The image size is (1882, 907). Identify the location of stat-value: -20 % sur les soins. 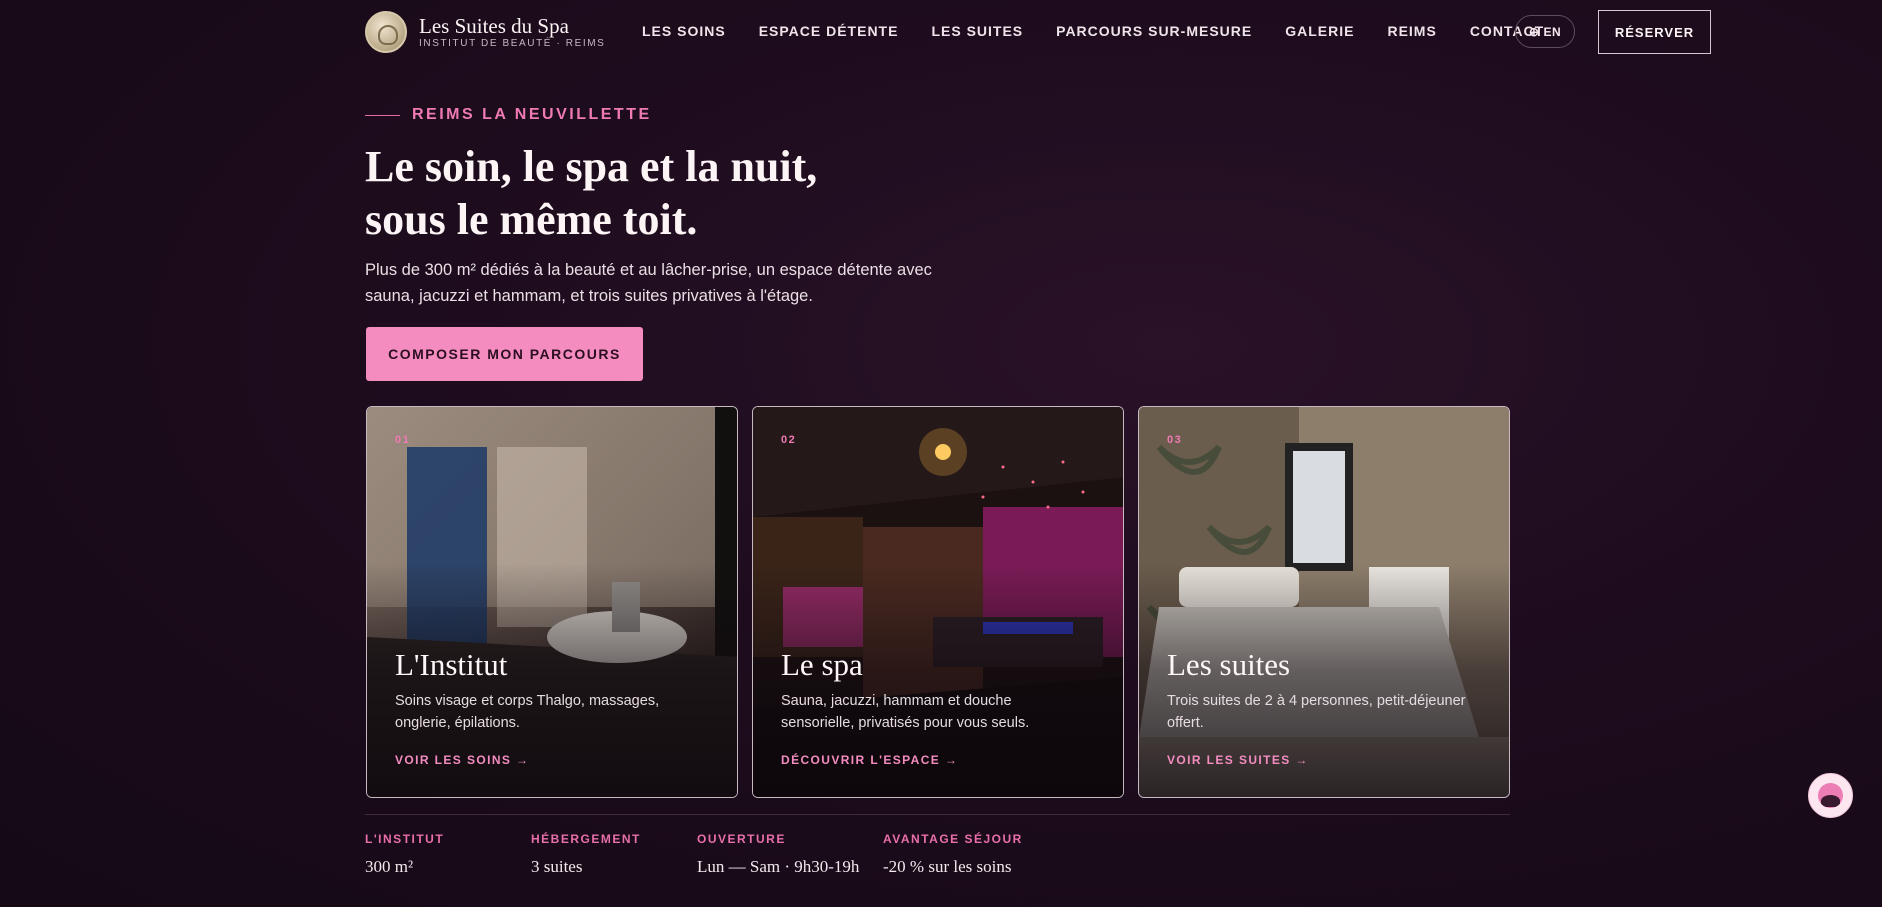
(947, 866).